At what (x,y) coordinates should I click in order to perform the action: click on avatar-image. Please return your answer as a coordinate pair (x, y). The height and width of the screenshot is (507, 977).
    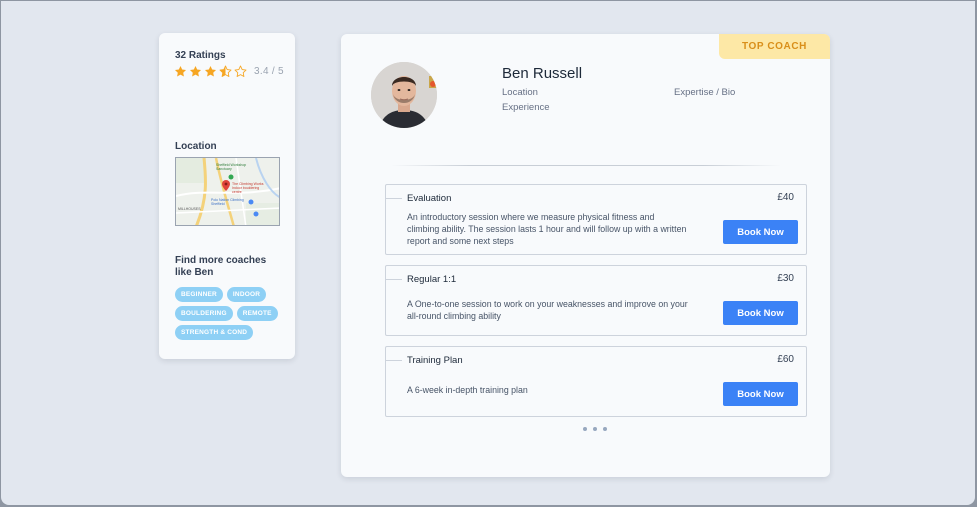
    Looking at the image, I should click on (404, 95).